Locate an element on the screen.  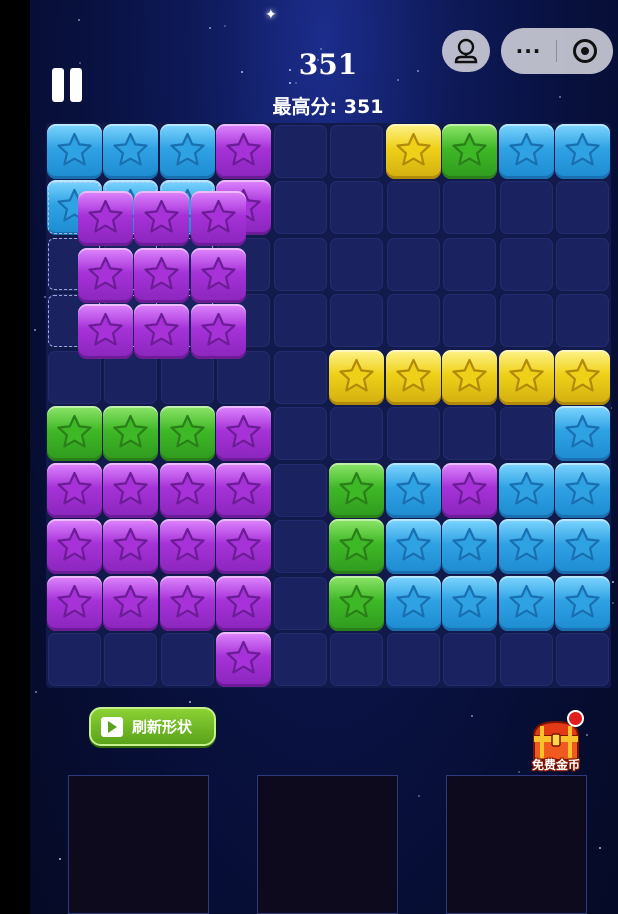
pause-icon is located at coordinates (68, 86).